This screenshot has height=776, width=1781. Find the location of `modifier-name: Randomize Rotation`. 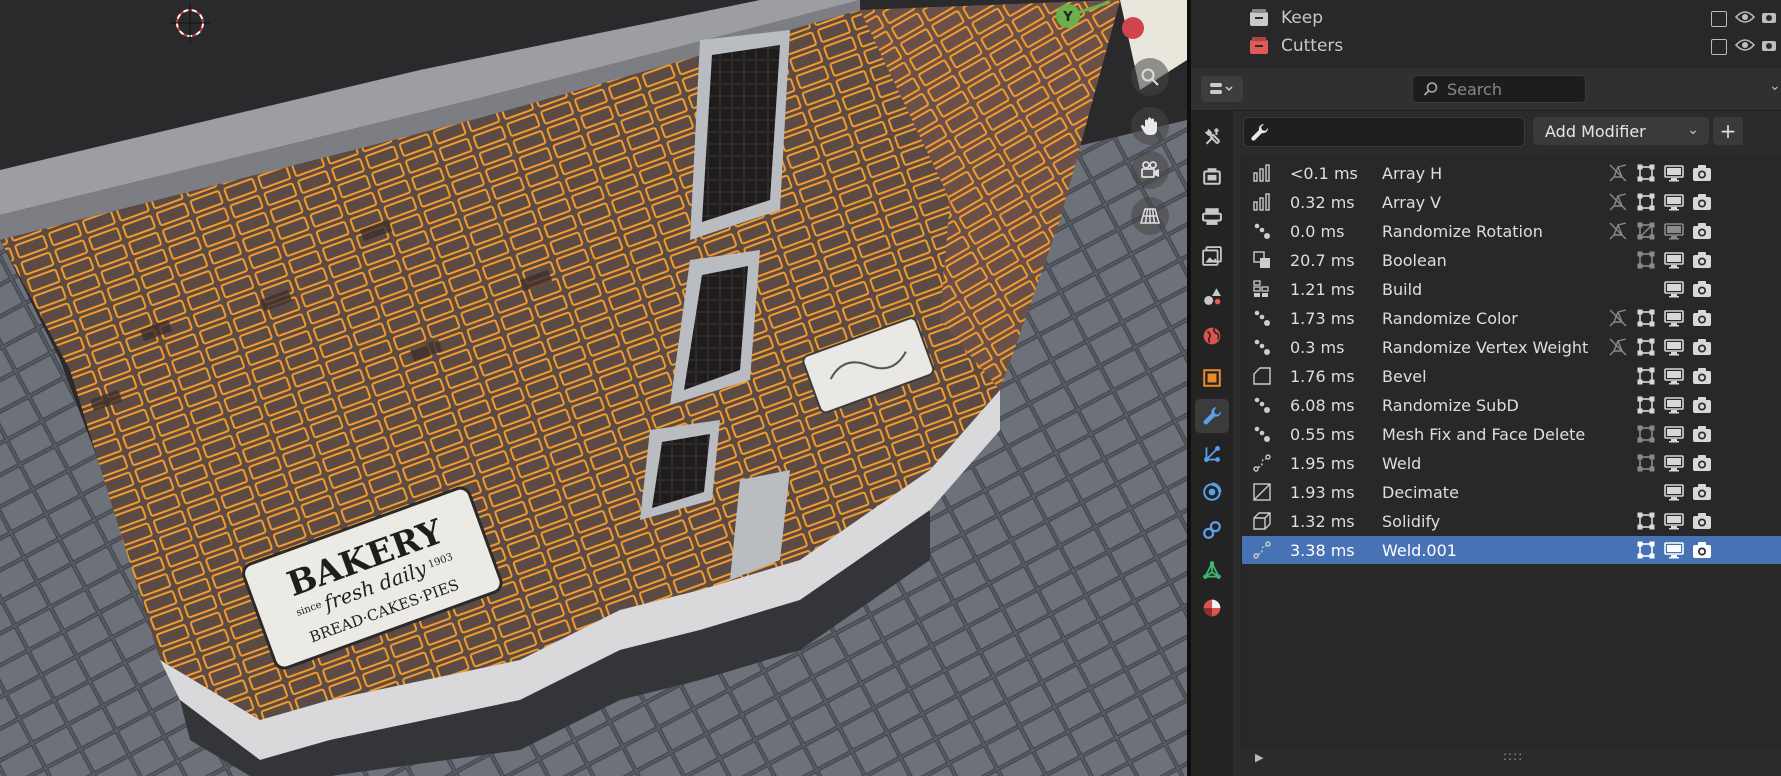

modifier-name: Randomize Rotation is located at coordinates (1462, 231).